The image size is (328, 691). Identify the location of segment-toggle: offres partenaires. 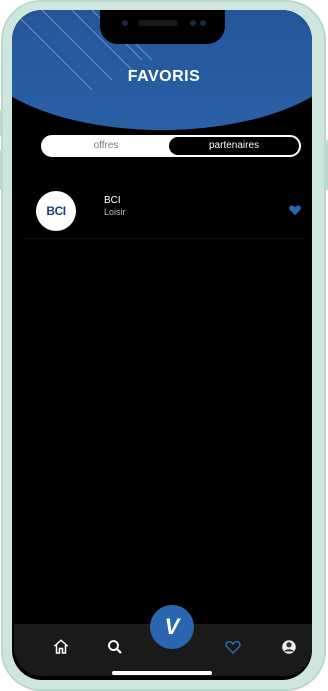
(171, 146).